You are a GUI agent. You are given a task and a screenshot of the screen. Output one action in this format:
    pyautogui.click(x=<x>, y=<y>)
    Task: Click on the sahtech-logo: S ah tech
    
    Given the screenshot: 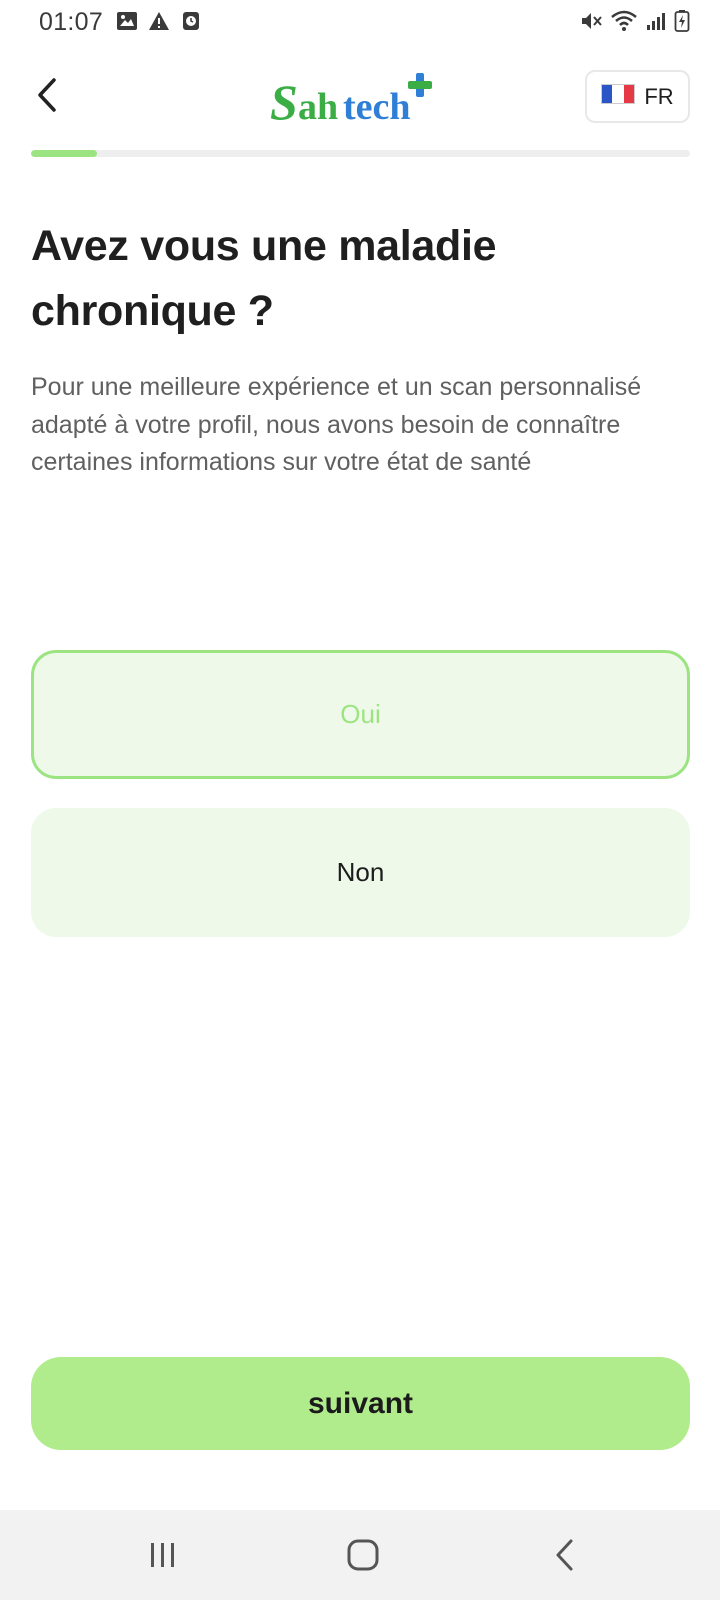 What is the action you would take?
    pyautogui.click(x=360, y=100)
    